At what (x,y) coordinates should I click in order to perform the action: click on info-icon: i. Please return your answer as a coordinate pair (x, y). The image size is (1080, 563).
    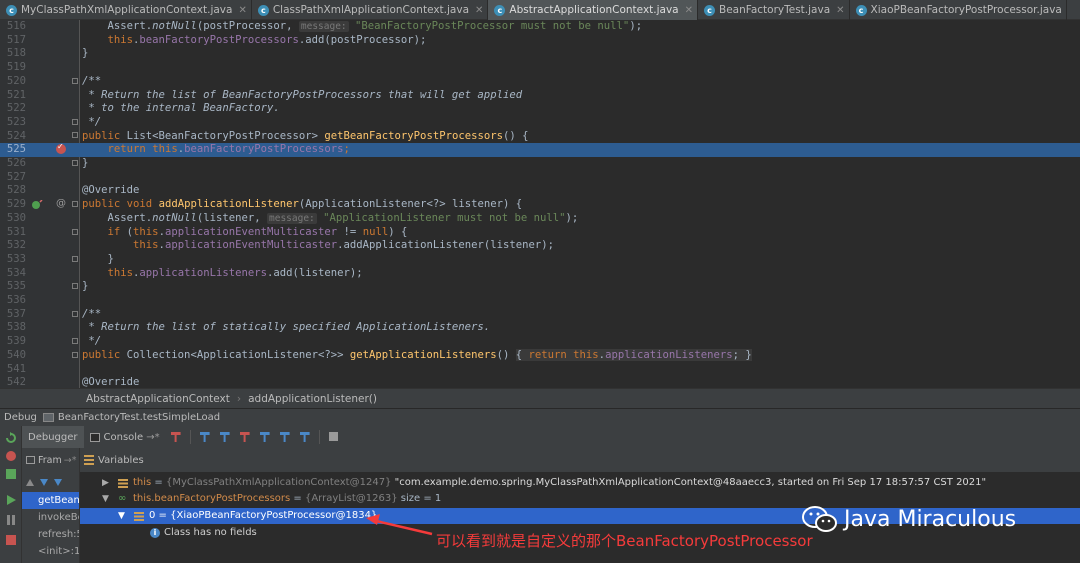
    Looking at the image, I should click on (155, 533).